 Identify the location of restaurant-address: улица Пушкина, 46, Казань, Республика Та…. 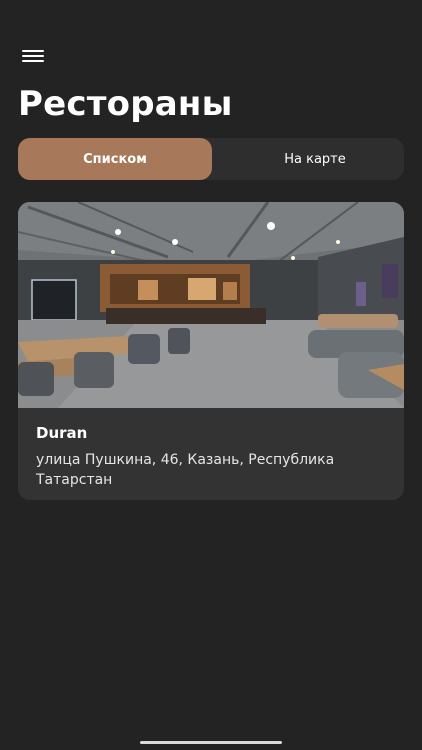
(185, 470).